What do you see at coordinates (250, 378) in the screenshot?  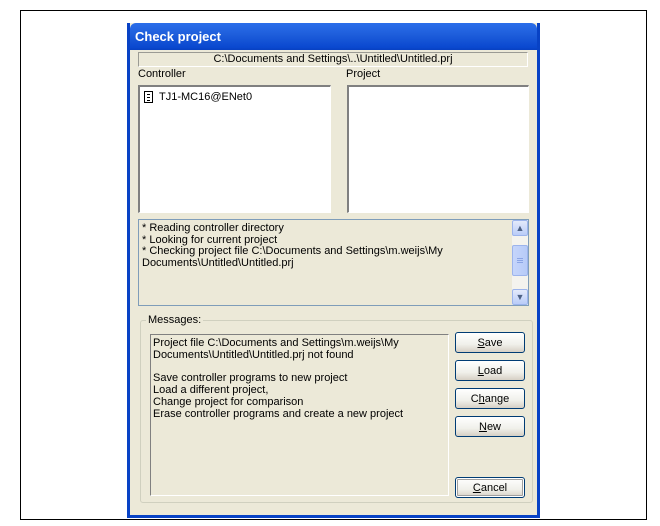 I see `message-line: Save controller programs to new project` at bounding box center [250, 378].